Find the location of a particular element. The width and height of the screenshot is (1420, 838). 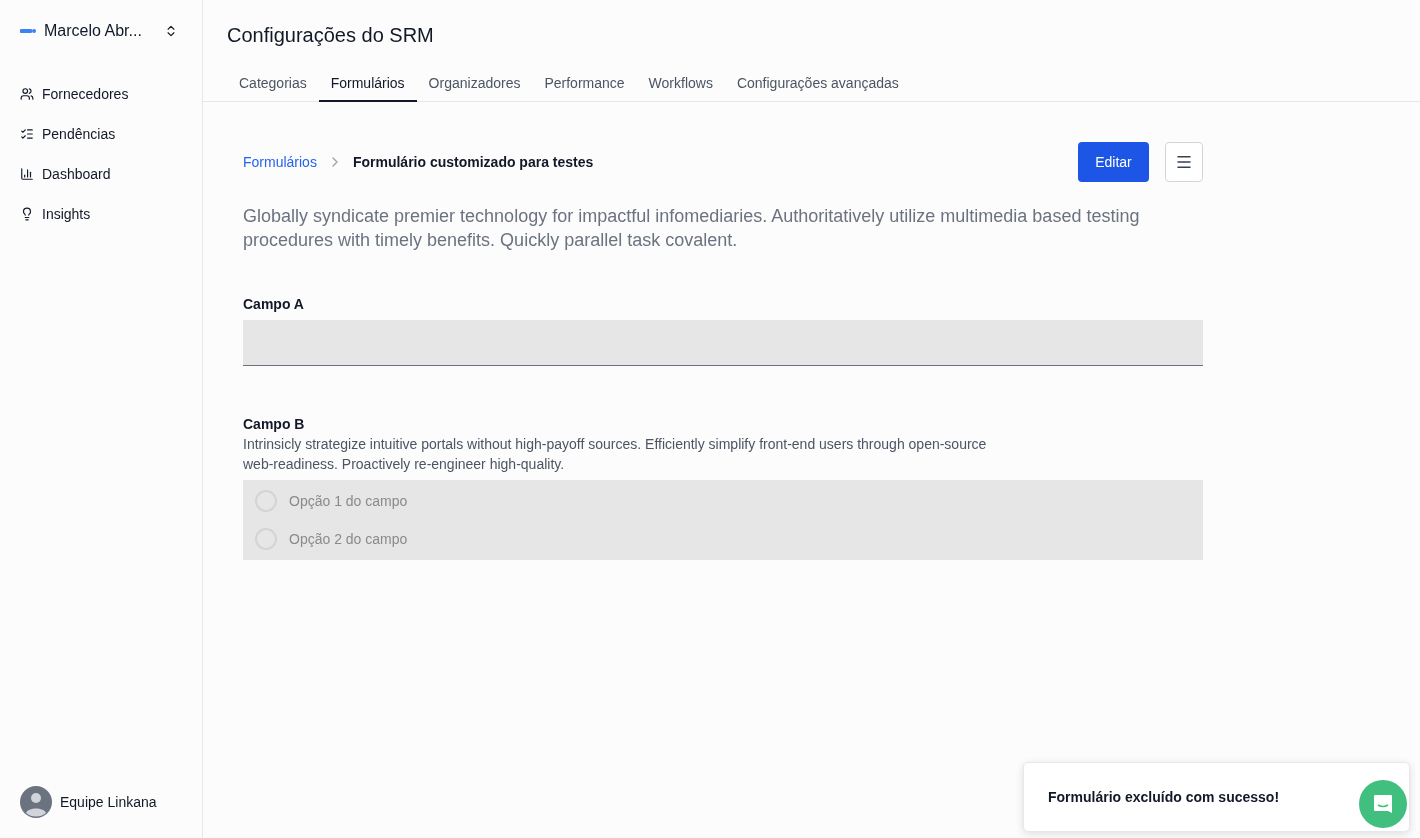

breadcrumb-link: Formulários is located at coordinates (280, 162).